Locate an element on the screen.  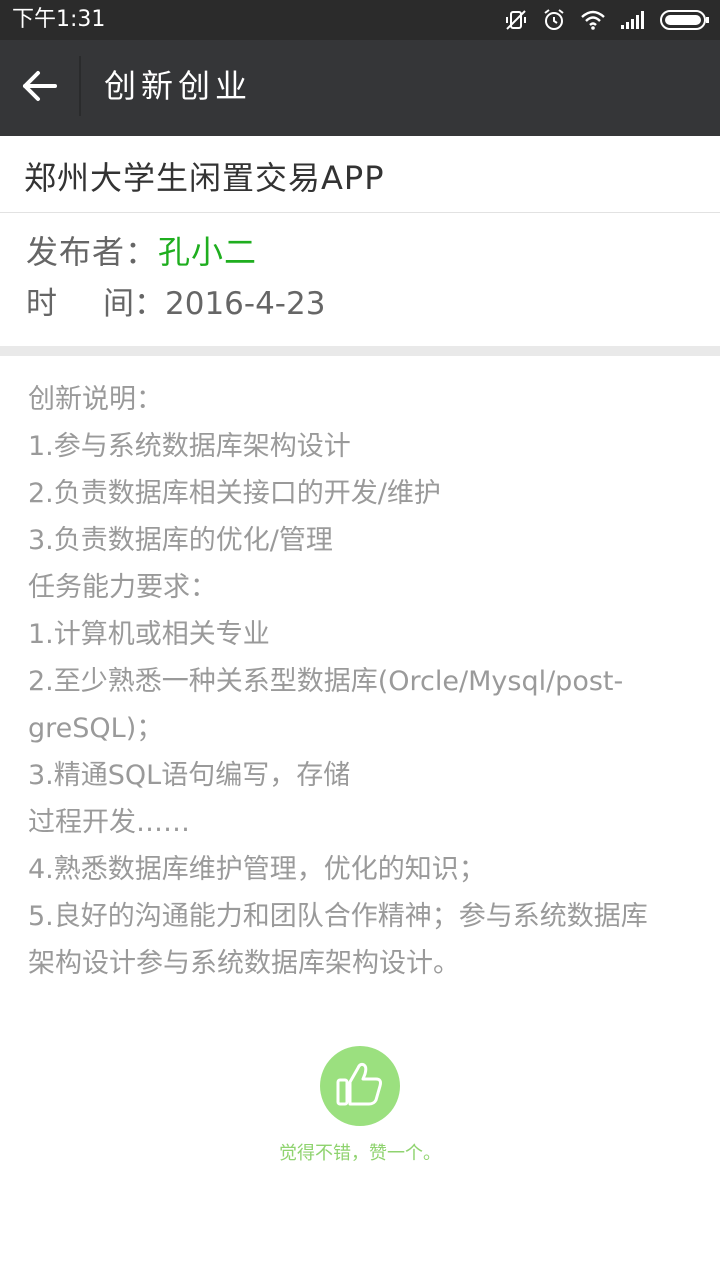
content-line: 2.负责数据库相关接口的开发/维护 is located at coordinates (234, 493).